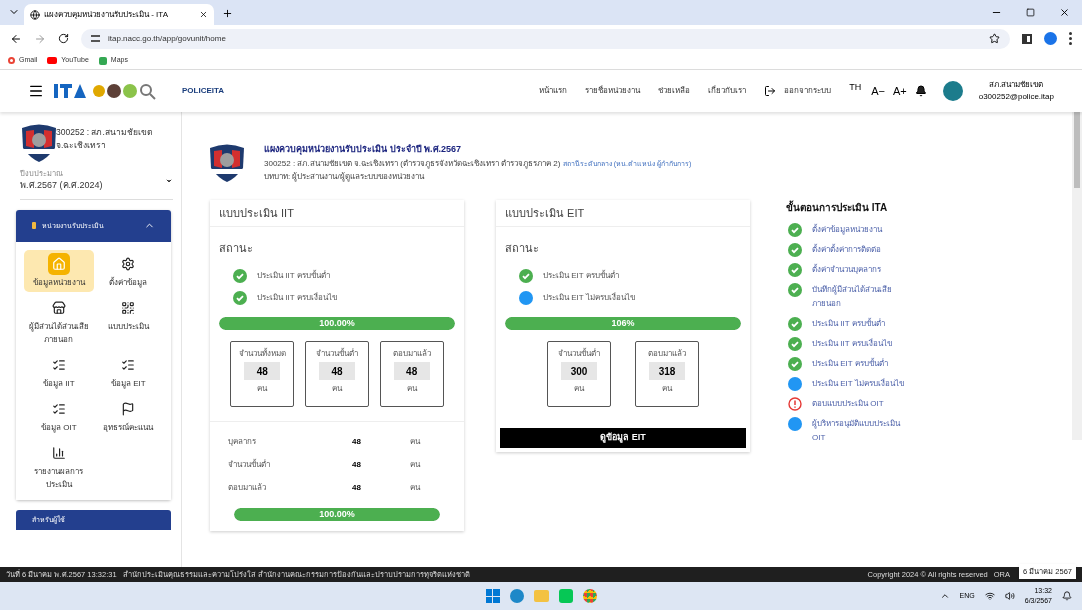  Describe the element at coordinates (944, 596) in the screenshot. I see `tray-expand-icon` at that location.